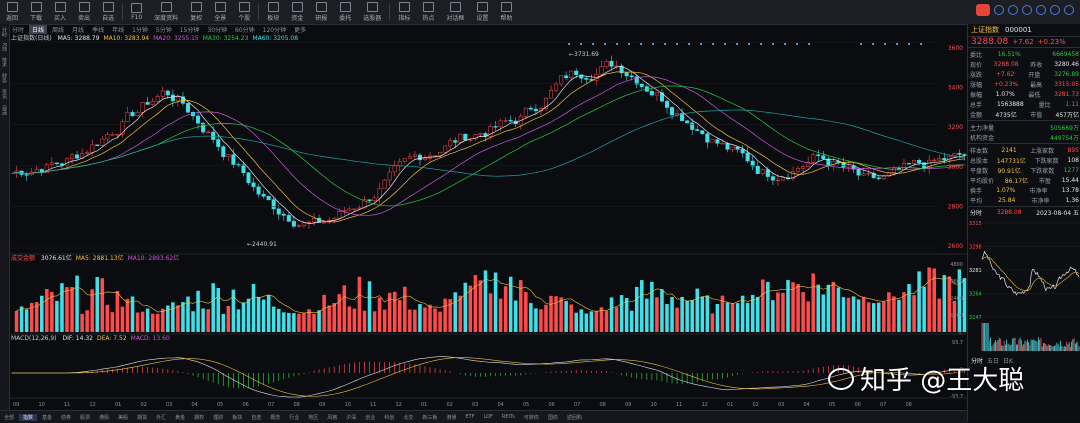 This screenshot has height=423, width=1080. I want to click on market-tab: 北交, so click(408, 417).